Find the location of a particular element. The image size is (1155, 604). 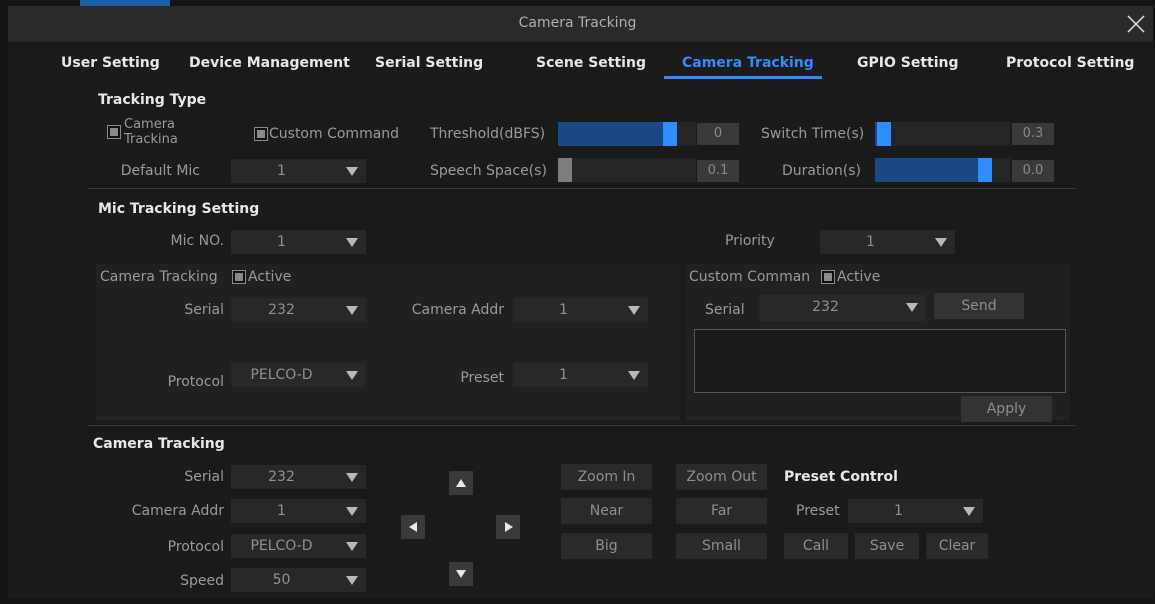

control-serial-value: 232 is located at coordinates (281, 477).